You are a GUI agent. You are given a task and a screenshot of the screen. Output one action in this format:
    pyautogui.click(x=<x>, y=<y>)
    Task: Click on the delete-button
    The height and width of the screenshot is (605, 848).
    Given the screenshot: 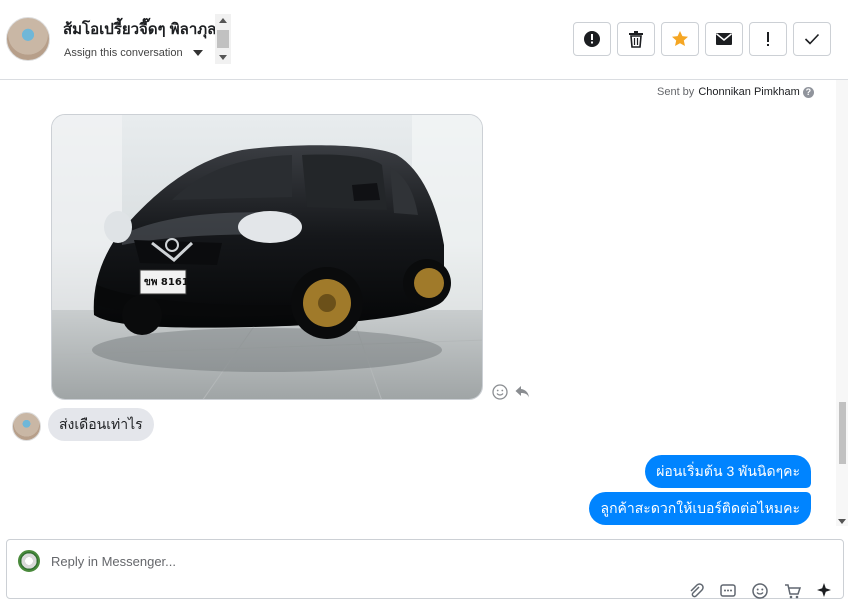 What is the action you would take?
    pyautogui.click(x=636, y=39)
    